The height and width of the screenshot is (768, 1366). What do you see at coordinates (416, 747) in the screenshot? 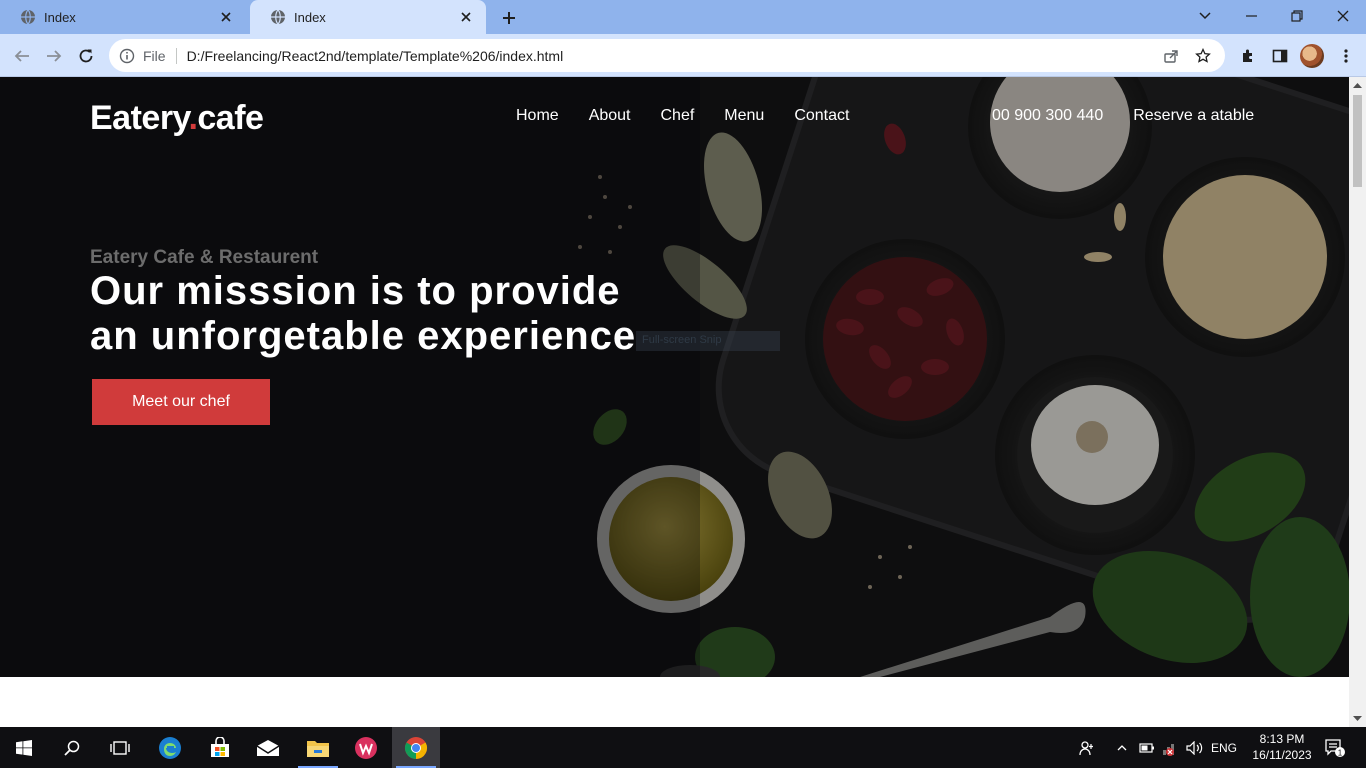
I see `chrome-icon` at bounding box center [416, 747].